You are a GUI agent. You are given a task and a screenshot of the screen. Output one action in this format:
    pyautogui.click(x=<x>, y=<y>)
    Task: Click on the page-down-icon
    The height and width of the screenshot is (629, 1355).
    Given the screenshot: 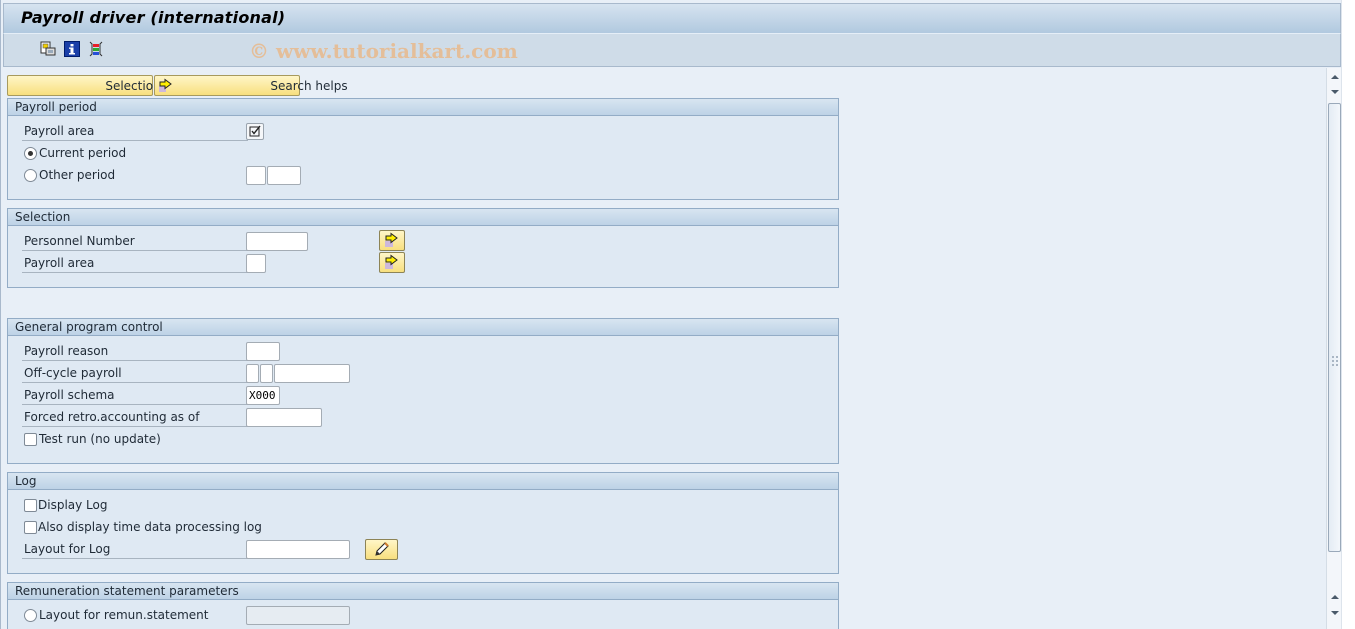 What is the action you would take?
    pyautogui.click(x=1335, y=613)
    